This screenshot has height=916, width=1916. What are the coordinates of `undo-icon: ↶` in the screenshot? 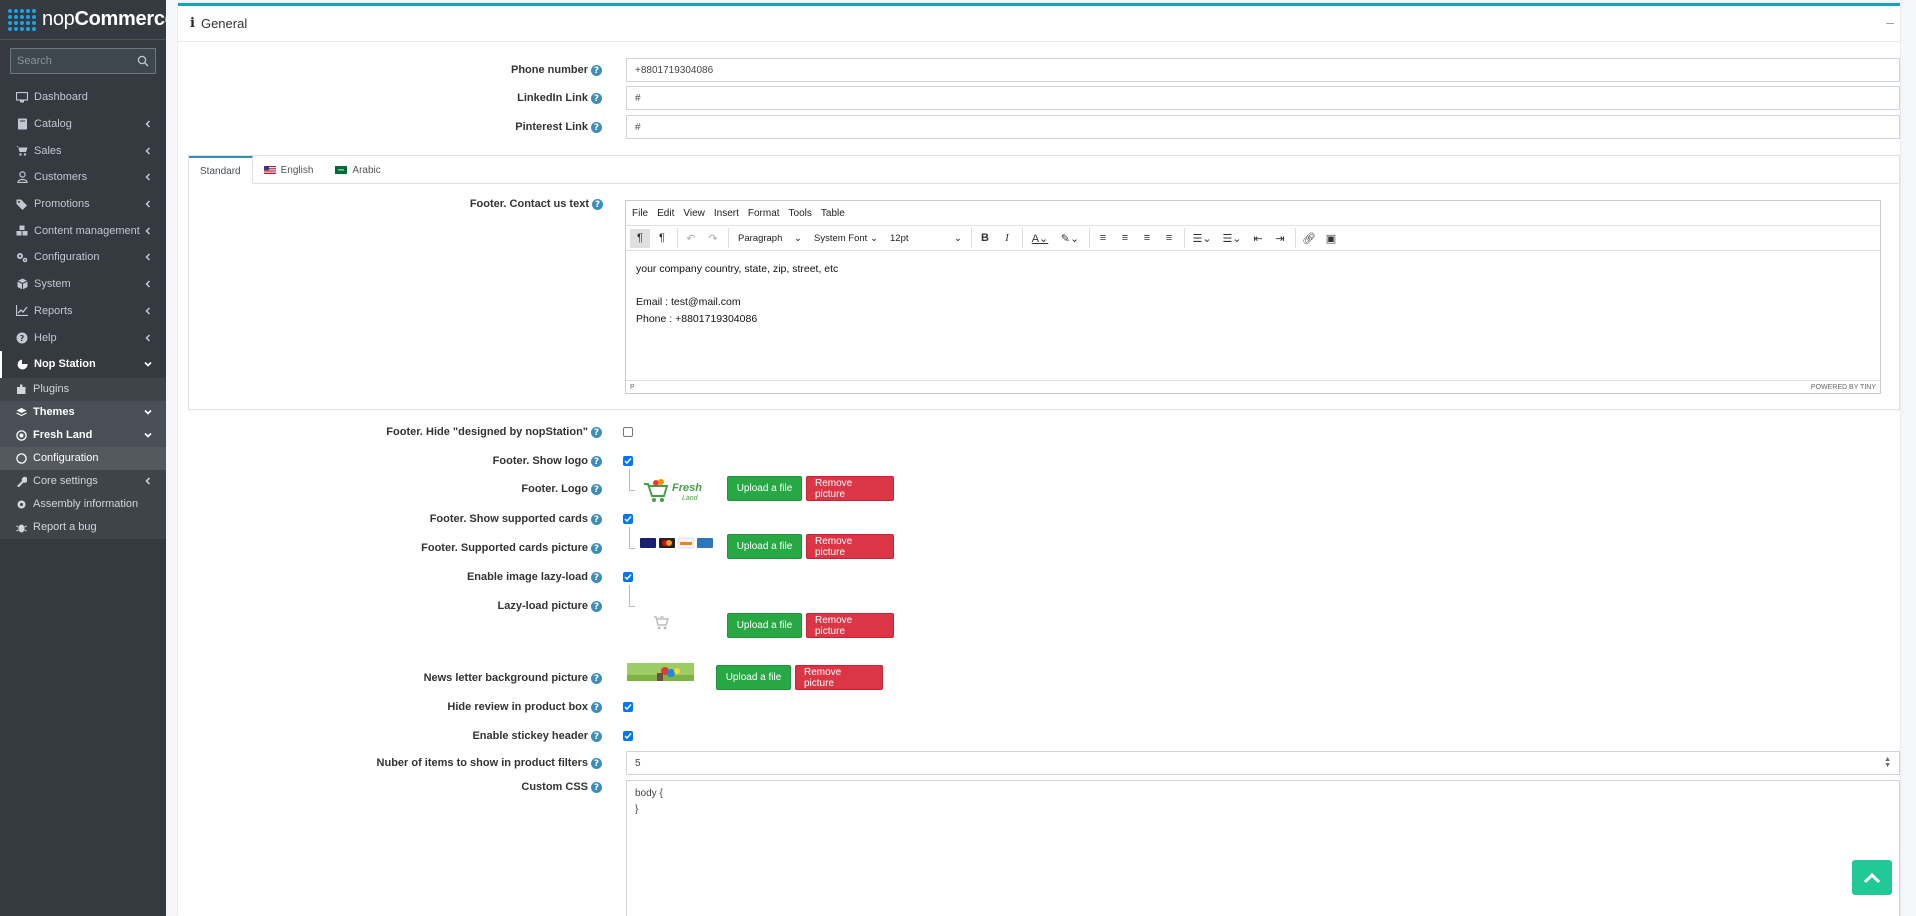 It's located at (691, 238).